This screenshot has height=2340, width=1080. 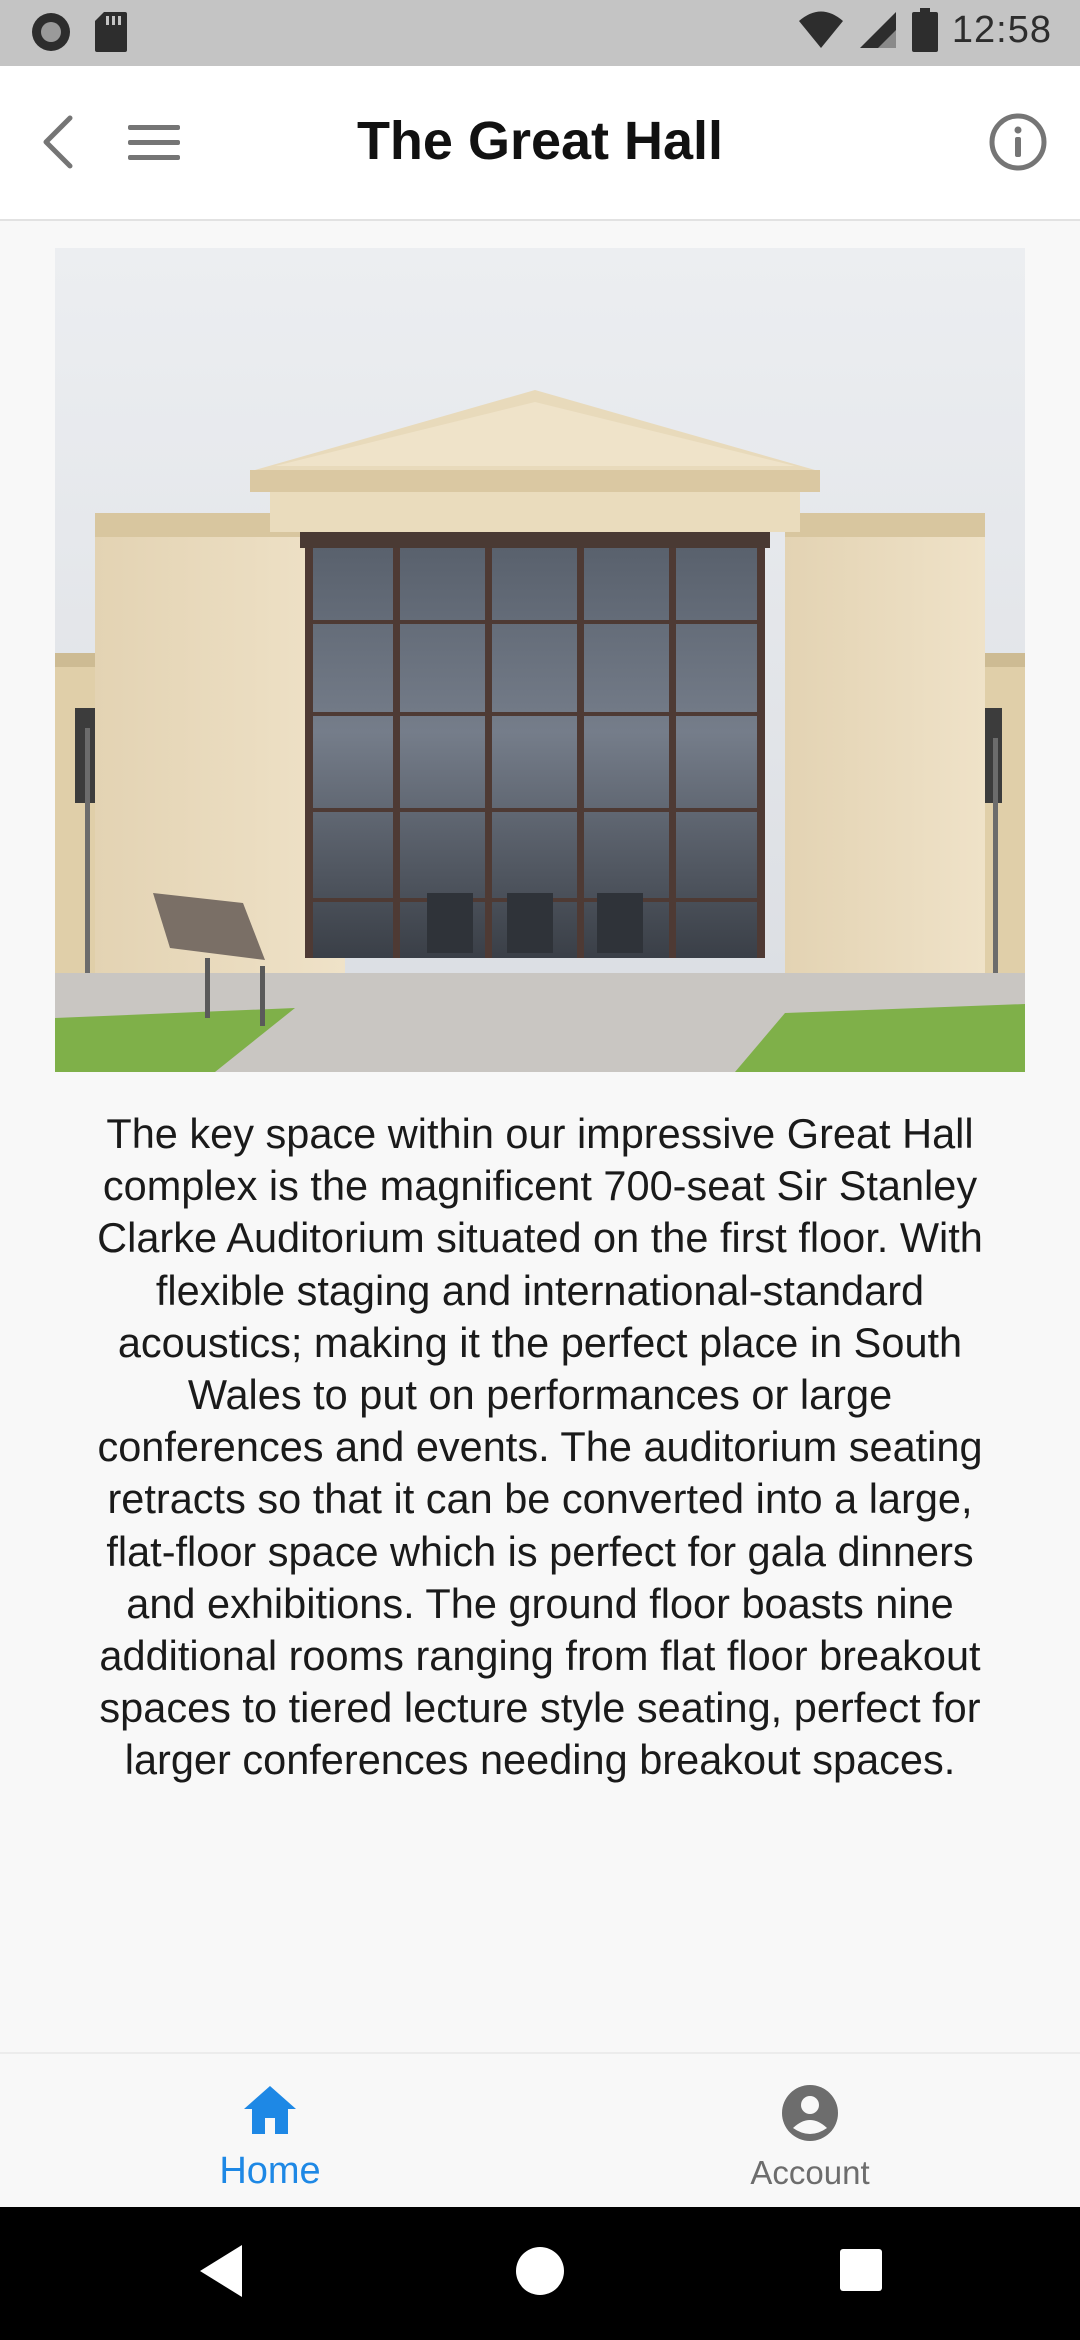 I want to click on home-icon, so click(x=270, y=2110).